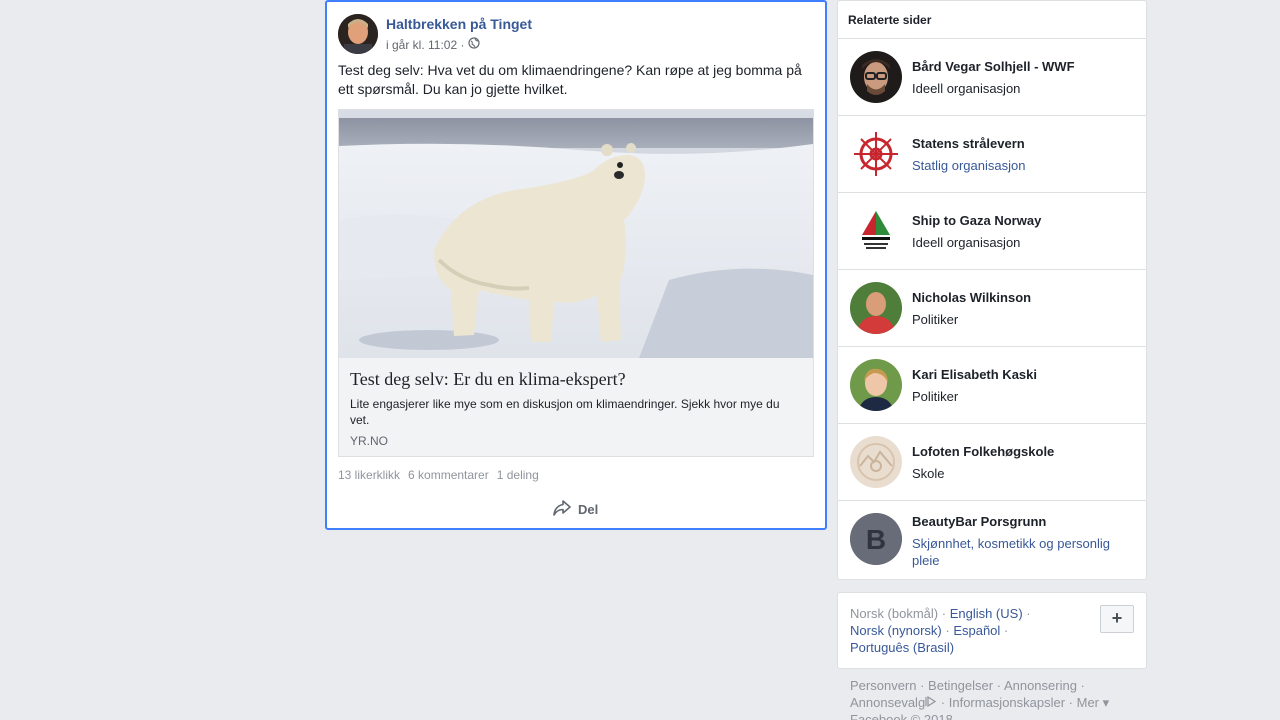 This screenshot has width=1280, height=720. Describe the element at coordinates (928, 473) in the screenshot. I see `related-page-category: Skole` at that location.